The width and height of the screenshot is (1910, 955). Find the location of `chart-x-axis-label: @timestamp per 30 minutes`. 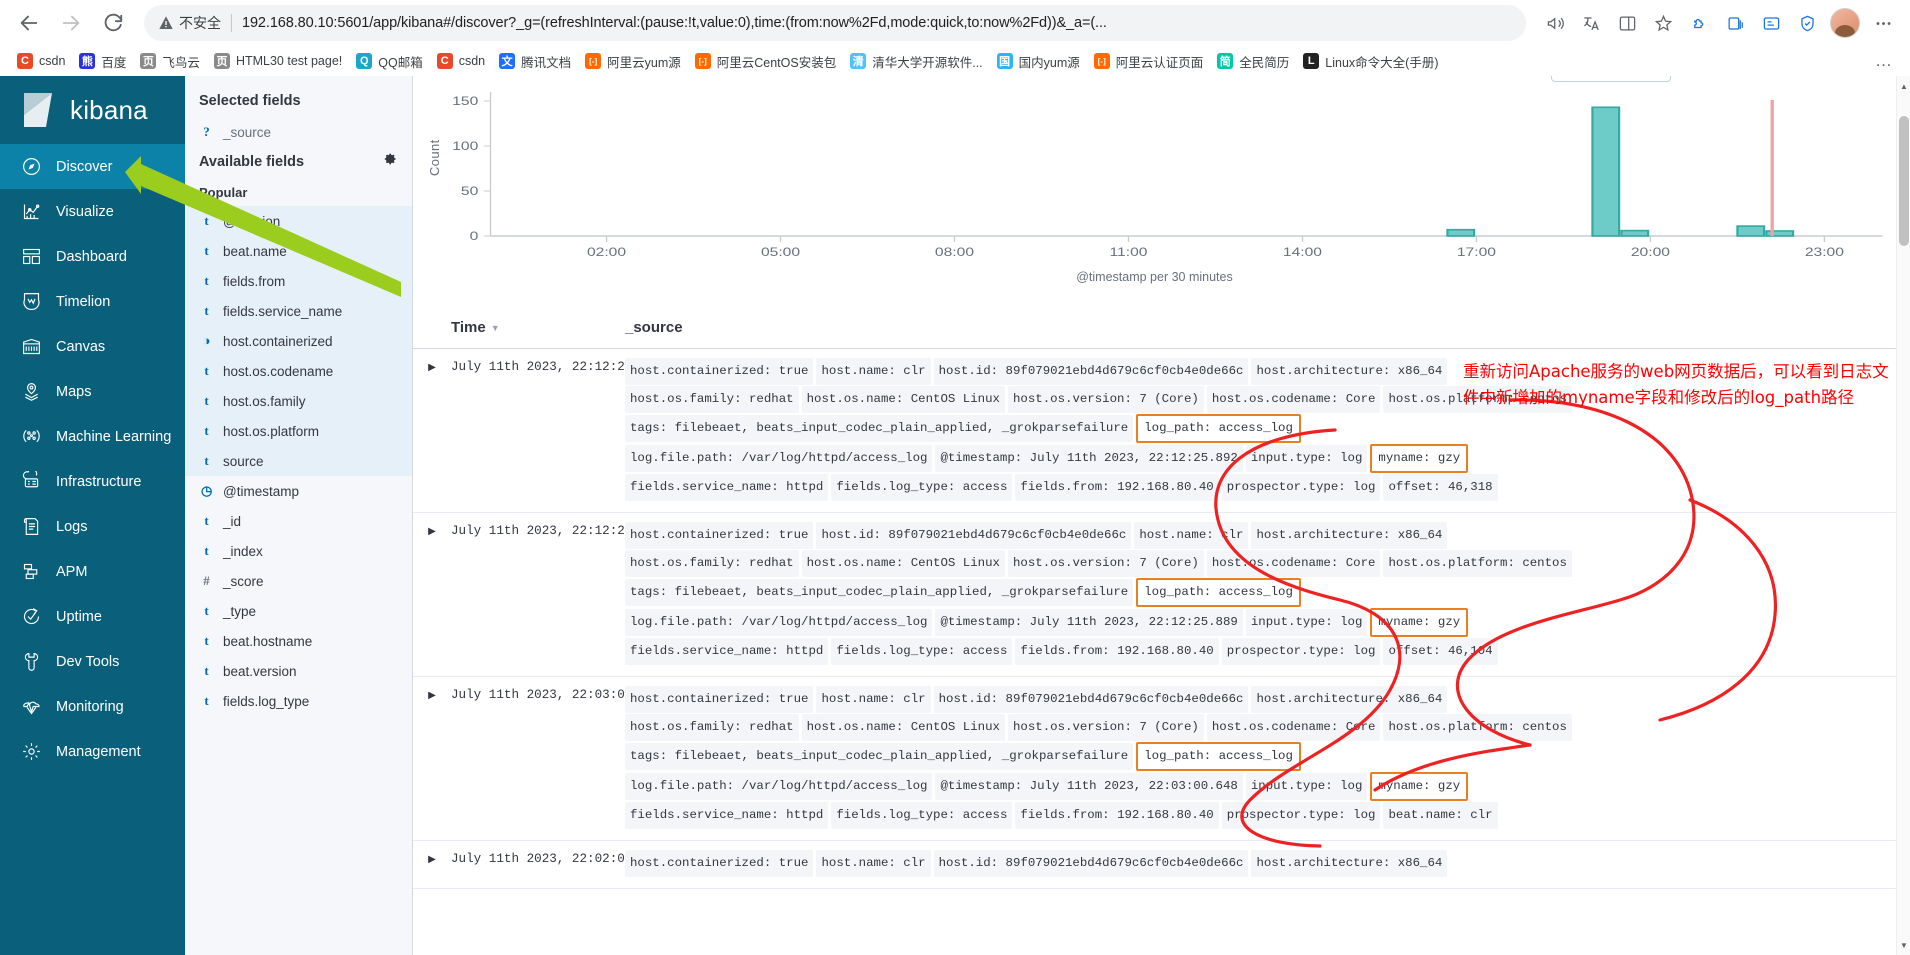

chart-x-axis-label: @timestamp per 30 minutes is located at coordinates (1154, 277).